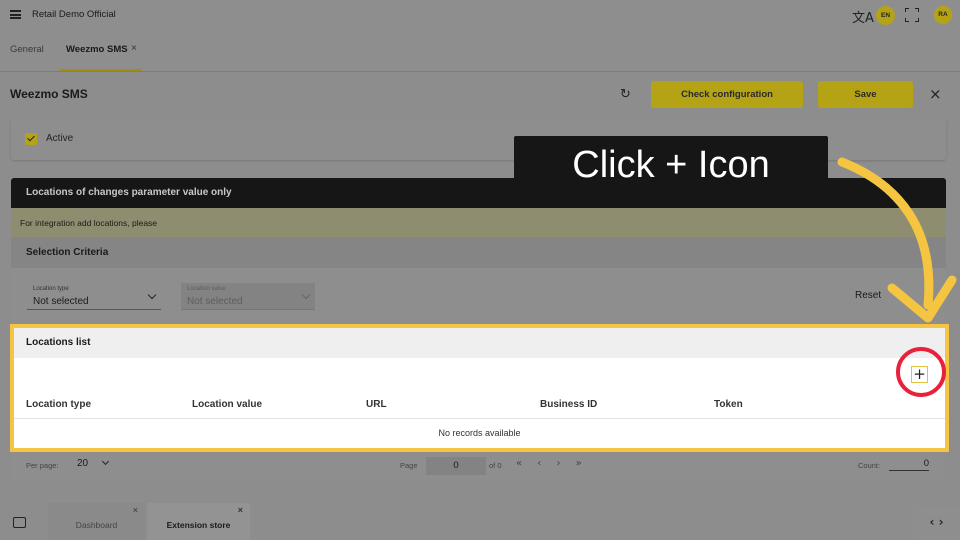  Describe the element at coordinates (897, 240) in the screenshot. I see `tutorial-arrow` at that location.